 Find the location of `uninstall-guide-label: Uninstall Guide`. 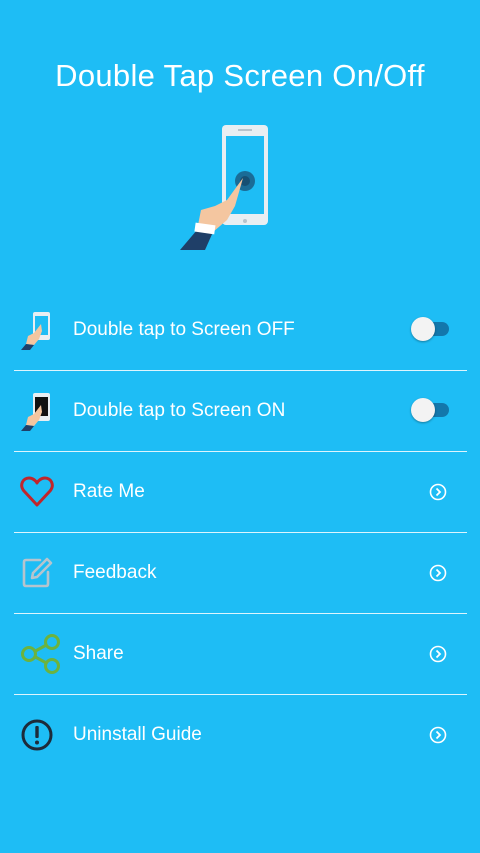

uninstall-guide-label: Uninstall Guide is located at coordinates (137, 734).